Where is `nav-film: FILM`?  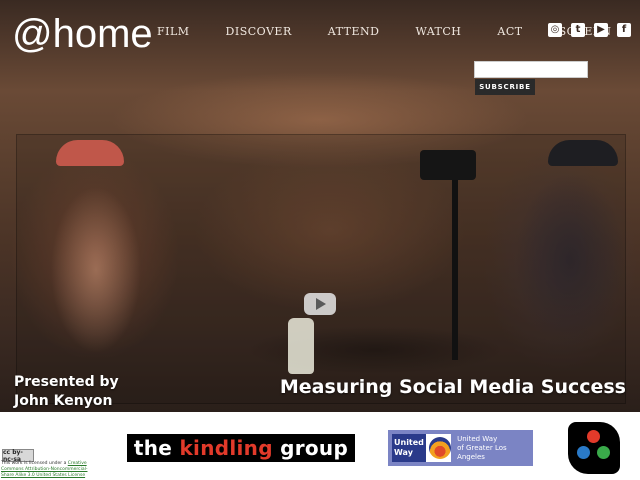
nav-film: FILM is located at coordinates (173, 31).